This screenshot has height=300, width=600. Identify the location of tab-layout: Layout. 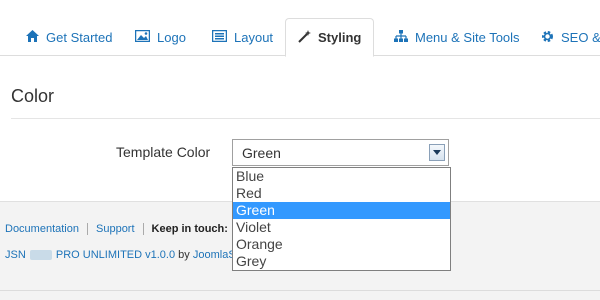
(242, 37).